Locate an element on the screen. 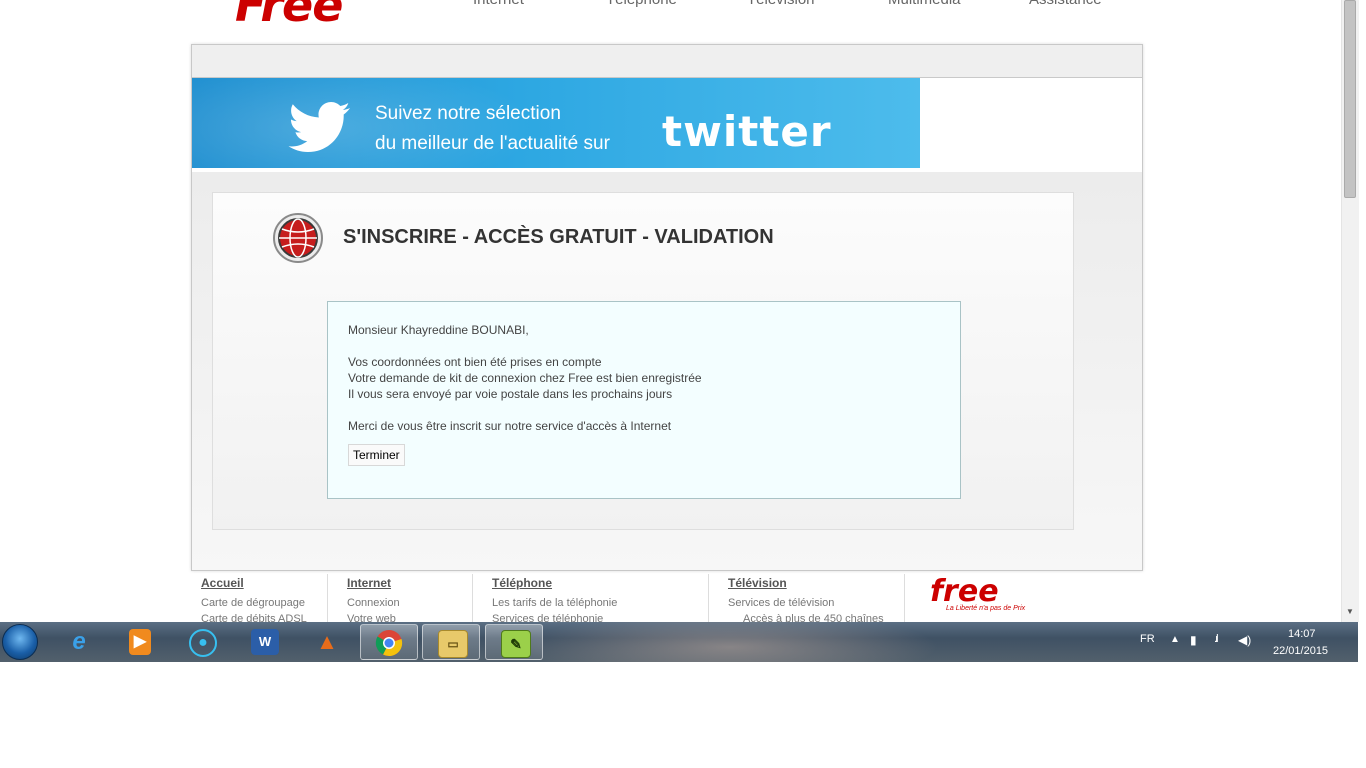 The image size is (1366, 768). footer-link: Les tarifs de la téléphonie is located at coordinates (554, 603).